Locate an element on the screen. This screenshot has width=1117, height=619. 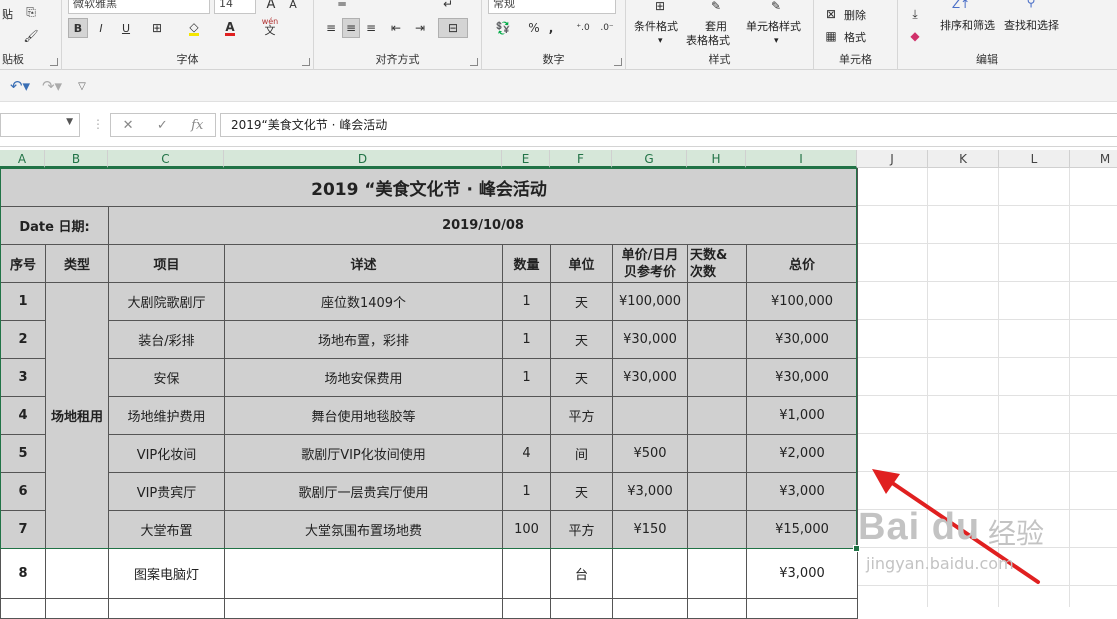
find-select-button: 查找和选择 is located at coordinates (1031, 25).